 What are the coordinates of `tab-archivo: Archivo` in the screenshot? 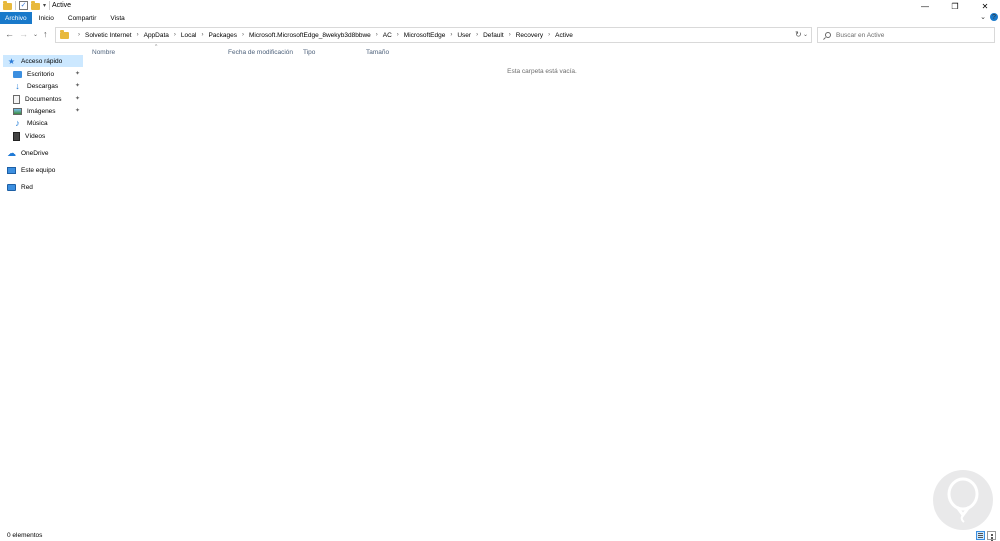 It's located at (16, 18).